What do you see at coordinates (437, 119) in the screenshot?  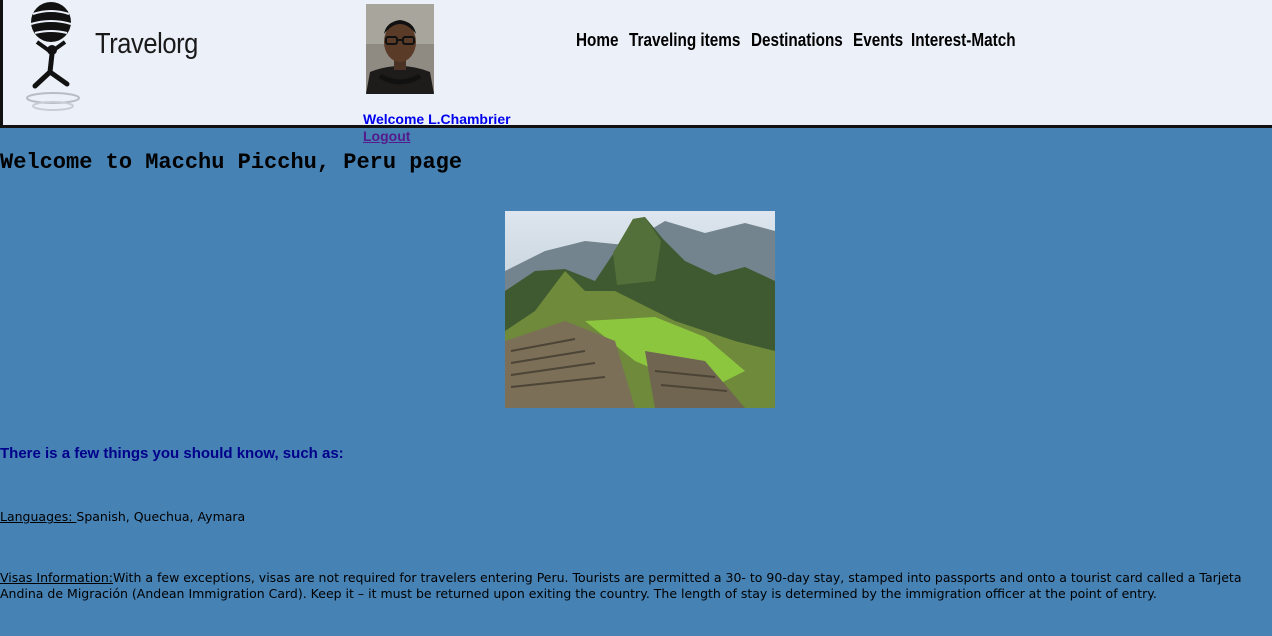 I see `welcome-user-link: Welcome L.Chambrier` at bounding box center [437, 119].